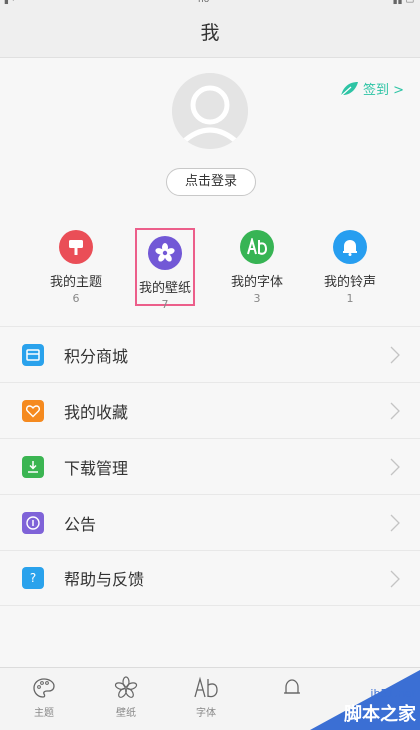 This screenshot has height=730, width=420. Describe the element at coordinates (210, 578) in the screenshot. I see `menu-item-help-feedback: ? 帮助与反馈` at that location.